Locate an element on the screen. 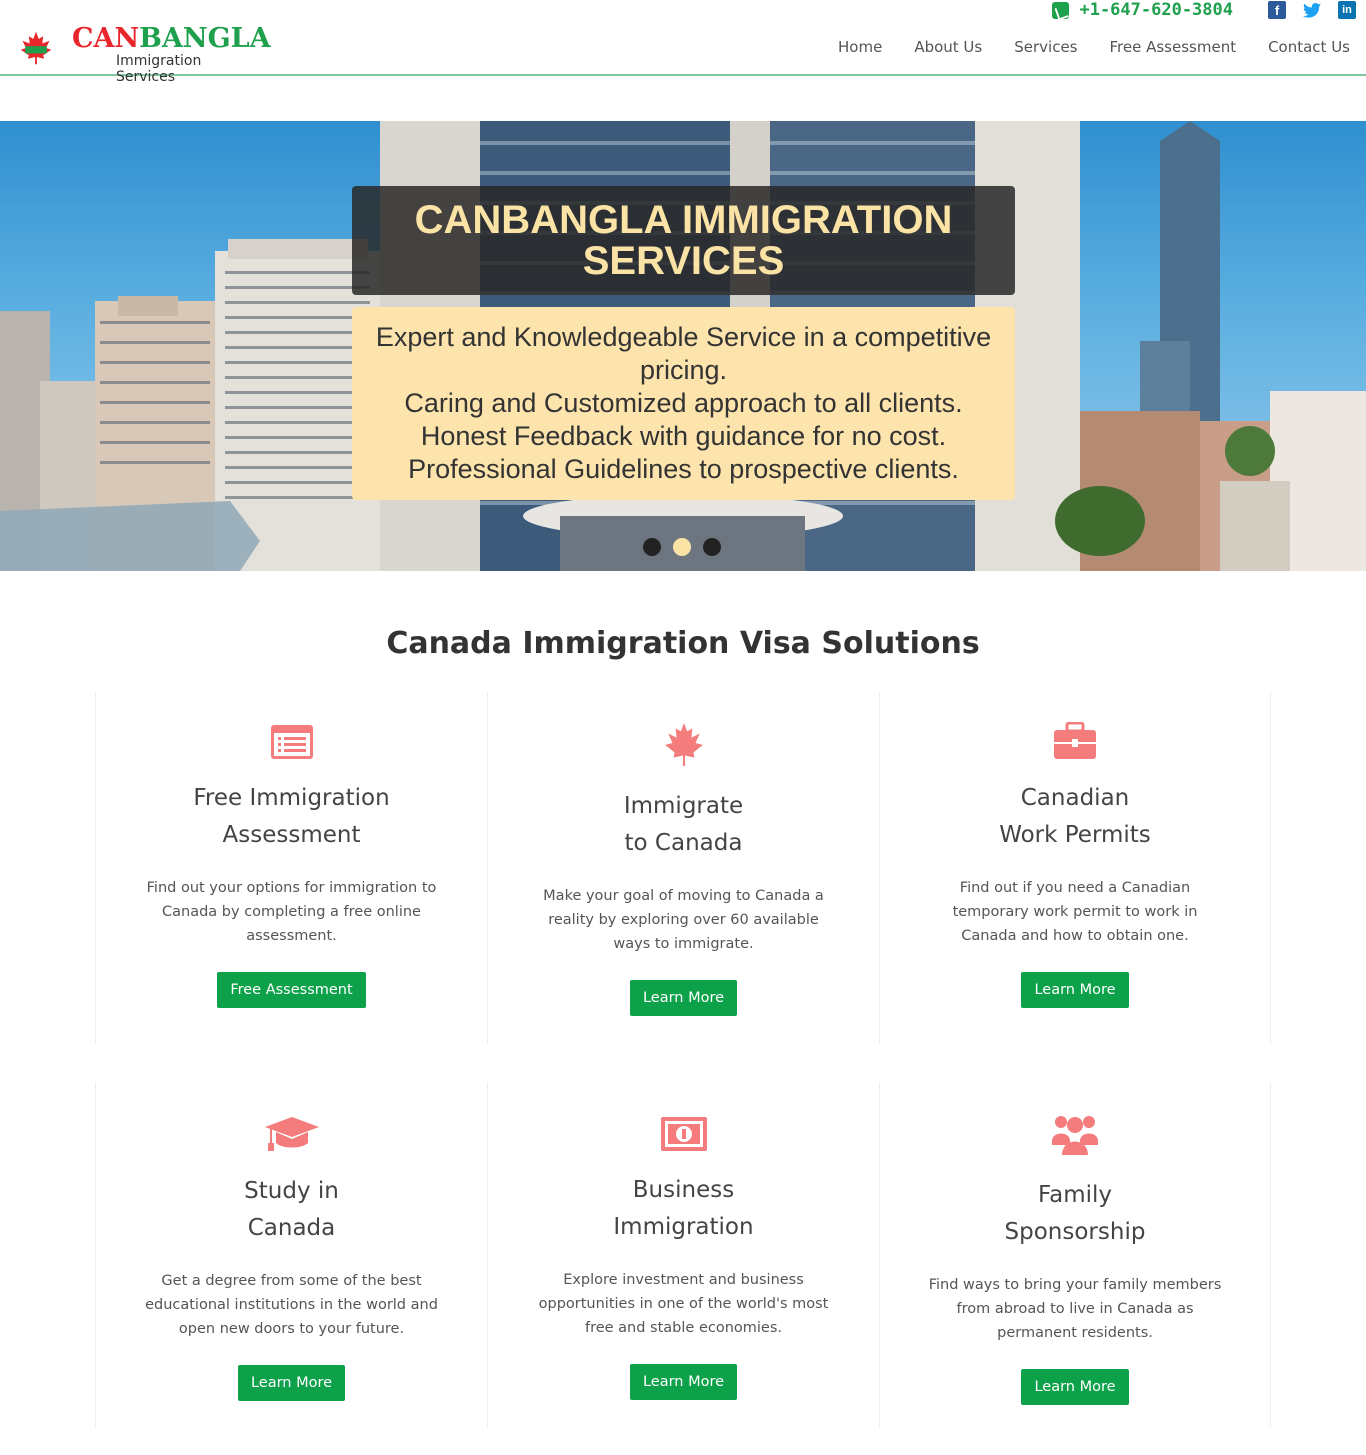 The width and height of the screenshot is (1366, 1455). nav-services: Services is located at coordinates (1045, 47).